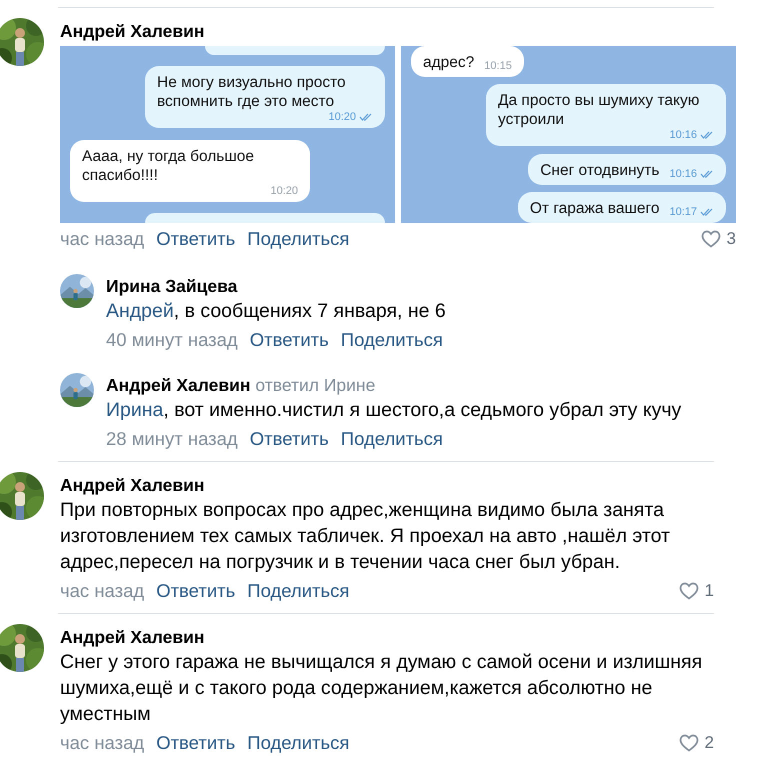 The image size is (760, 774). What do you see at coordinates (498, 66) in the screenshot?
I see `message-time: 10:15` at bounding box center [498, 66].